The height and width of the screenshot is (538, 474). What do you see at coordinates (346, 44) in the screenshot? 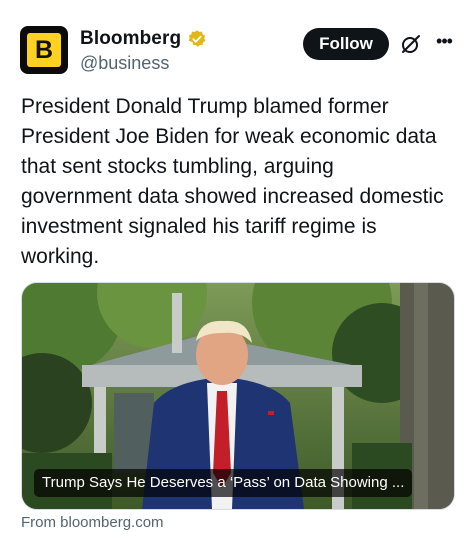
I see `follow-button: Follow` at bounding box center [346, 44].